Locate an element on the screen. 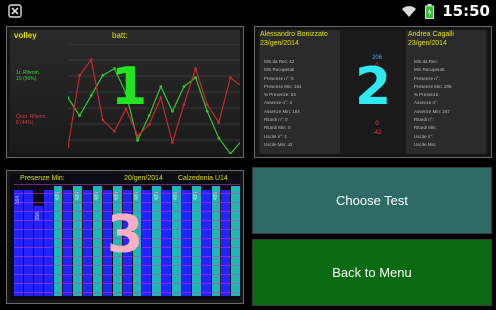 This screenshot has width=496, height=310. difference-value: 206 is located at coordinates (376, 58).